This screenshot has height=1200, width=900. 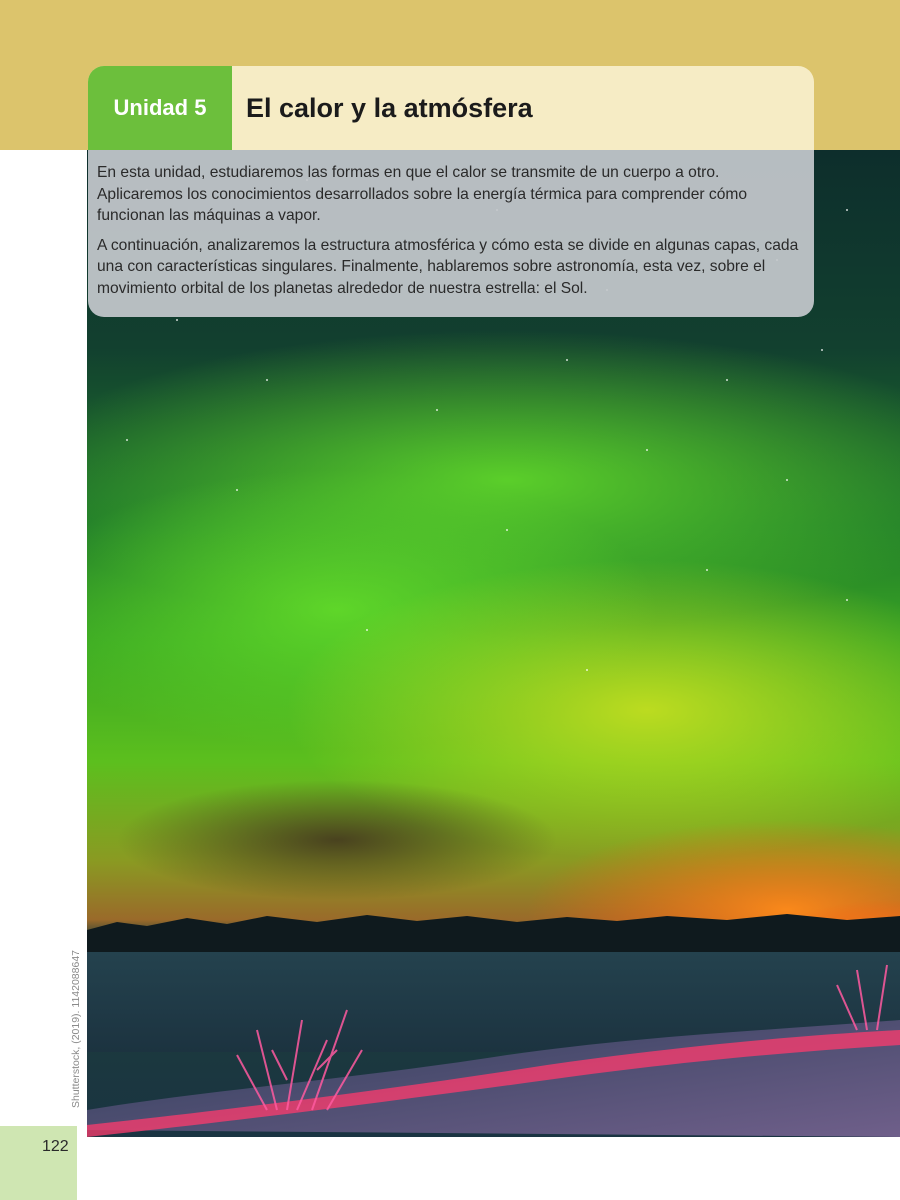 I want to click on unit-label: Unidad 5, so click(x=160, y=108).